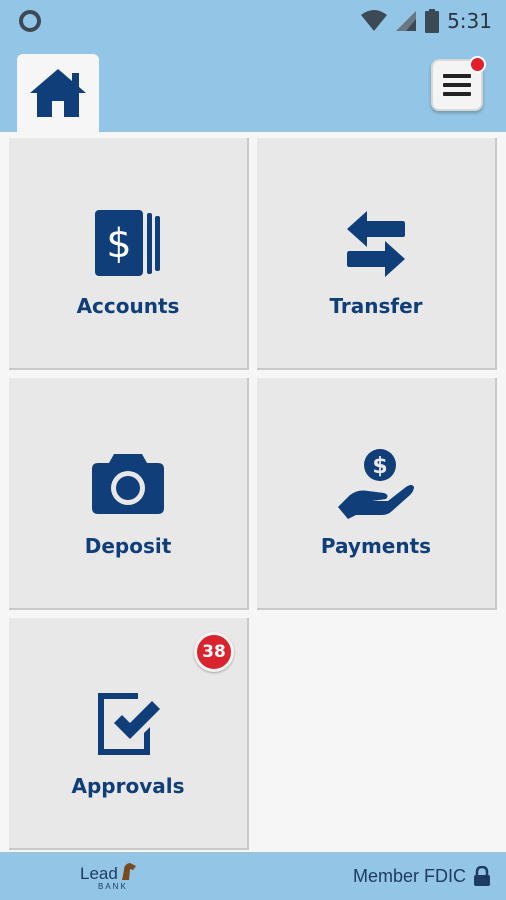 This screenshot has width=506, height=900. I want to click on tile-label: Deposit, so click(128, 546).